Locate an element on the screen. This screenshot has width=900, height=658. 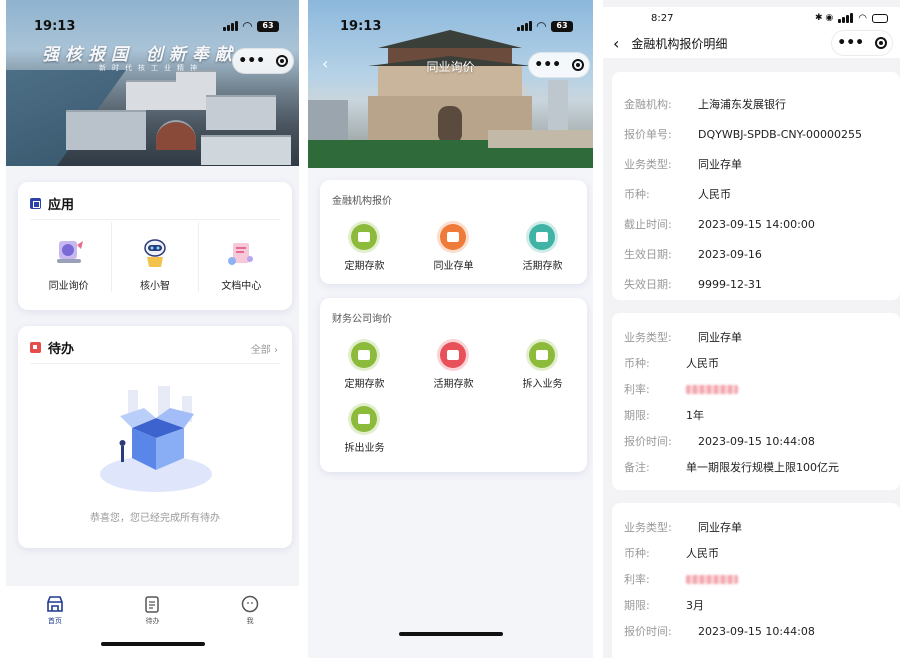
banner-slogan: 强核报国 创新奉献 is located at coordinates (140, 55).